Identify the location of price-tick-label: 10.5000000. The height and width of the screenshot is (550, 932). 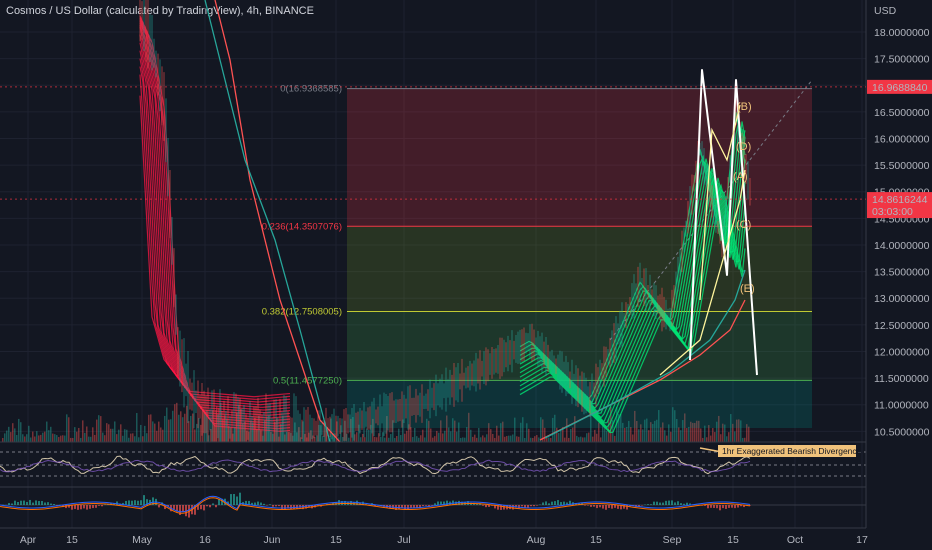
(902, 432).